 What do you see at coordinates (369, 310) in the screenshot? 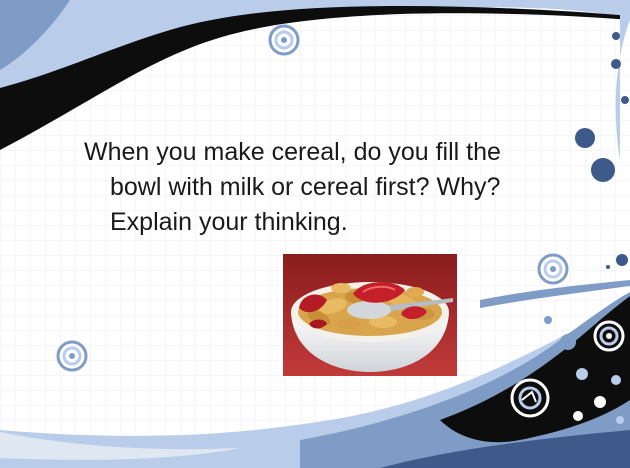
I see `spoon` at bounding box center [369, 310].